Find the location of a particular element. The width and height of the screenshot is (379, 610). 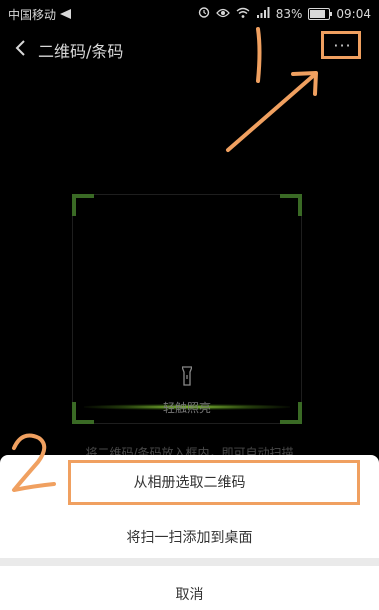

scan-corner-top-left is located at coordinates (83, 205).